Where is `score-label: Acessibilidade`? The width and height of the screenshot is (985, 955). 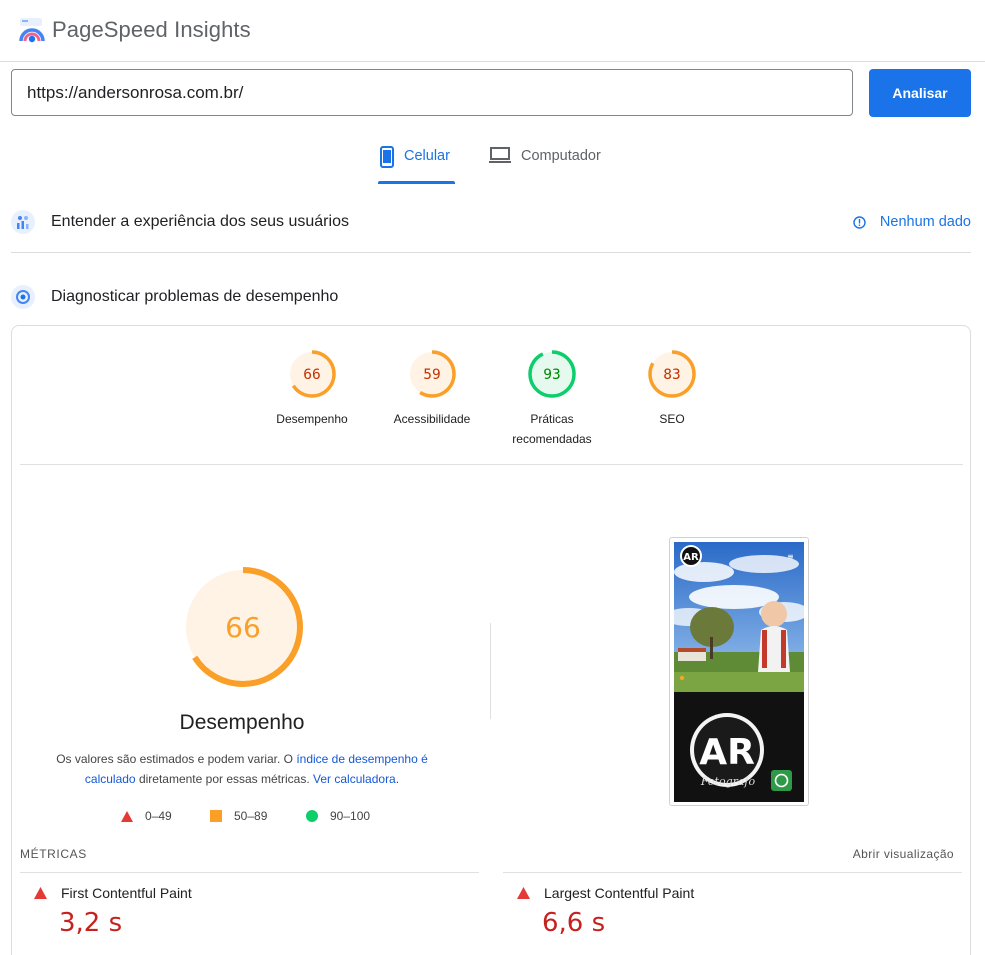
score-label: Acessibilidade is located at coordinates (432, 419).